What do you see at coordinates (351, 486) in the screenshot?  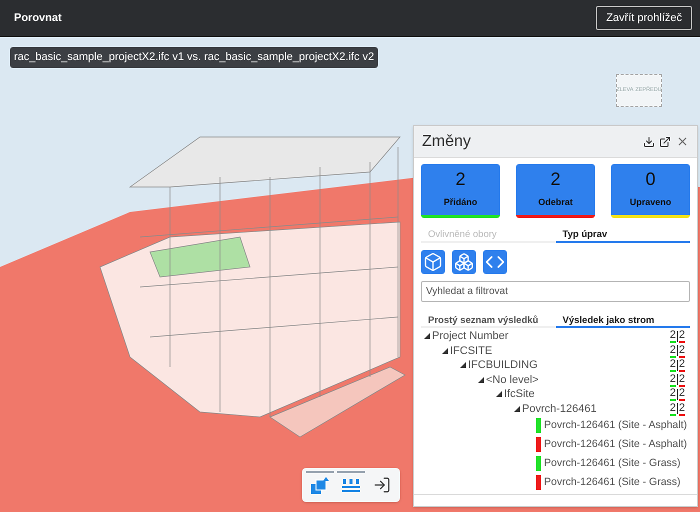 I see `list-icon` at bounding box center [351, 486].